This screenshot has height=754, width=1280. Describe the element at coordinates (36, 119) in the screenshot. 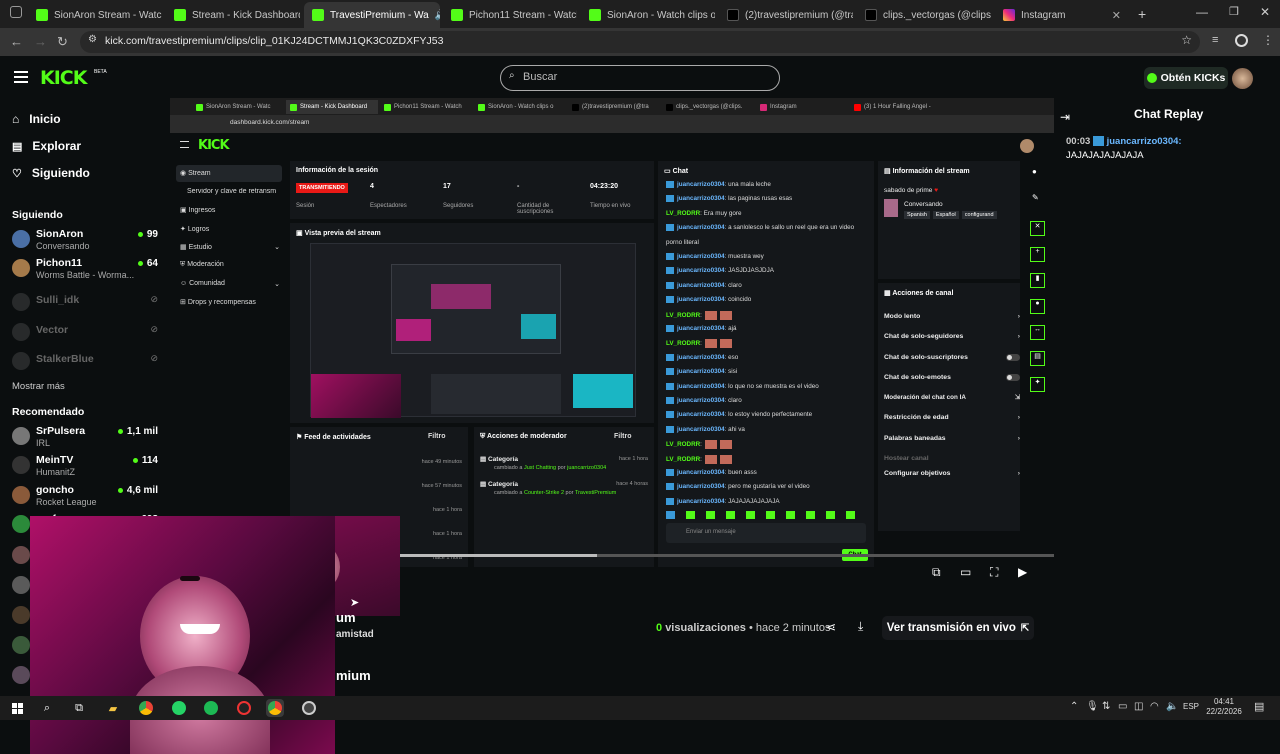

I see `sidebar-item-inicio: ⌂ Inicio` at that location.